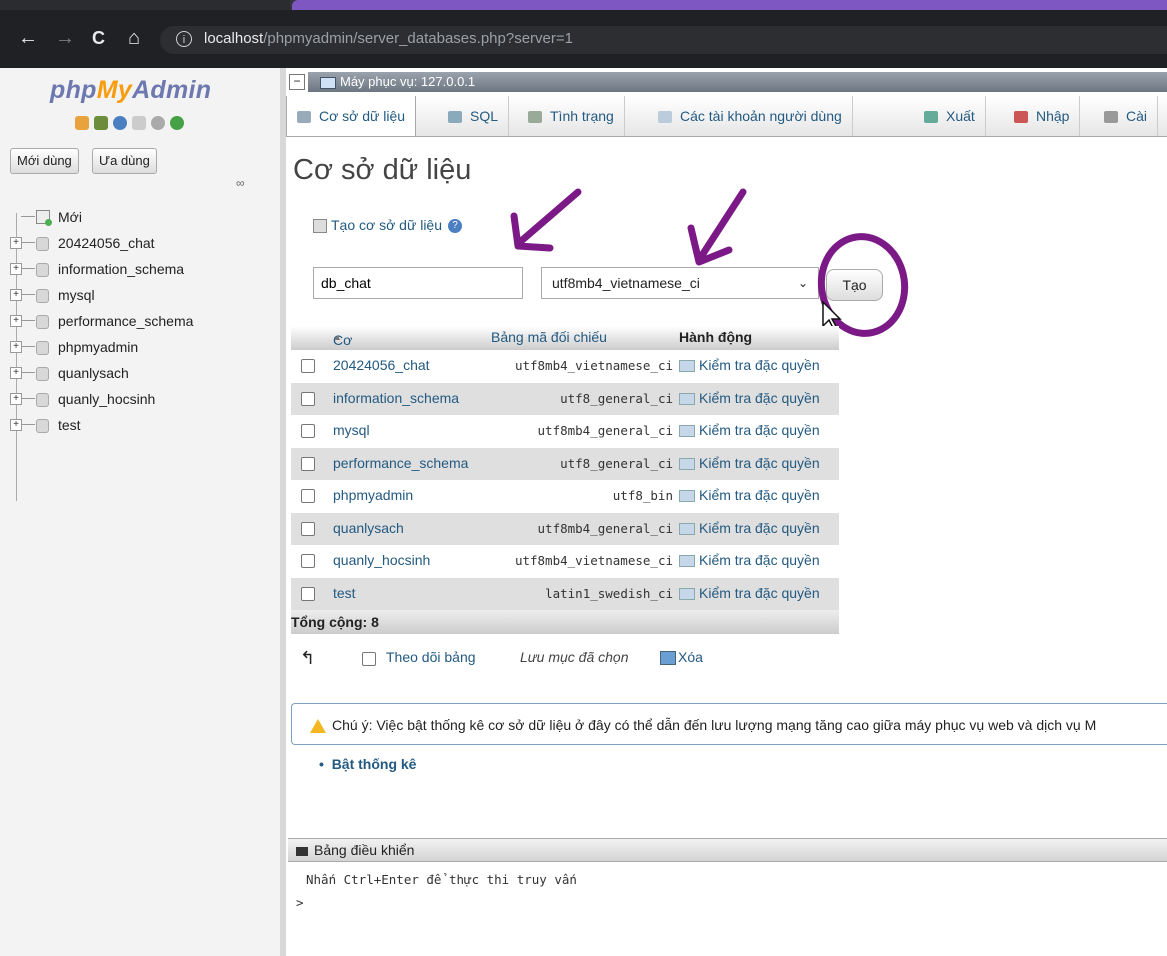  Describe the element at coordinates (120, 122) in the screenshot. I see `help-icon` at that location.